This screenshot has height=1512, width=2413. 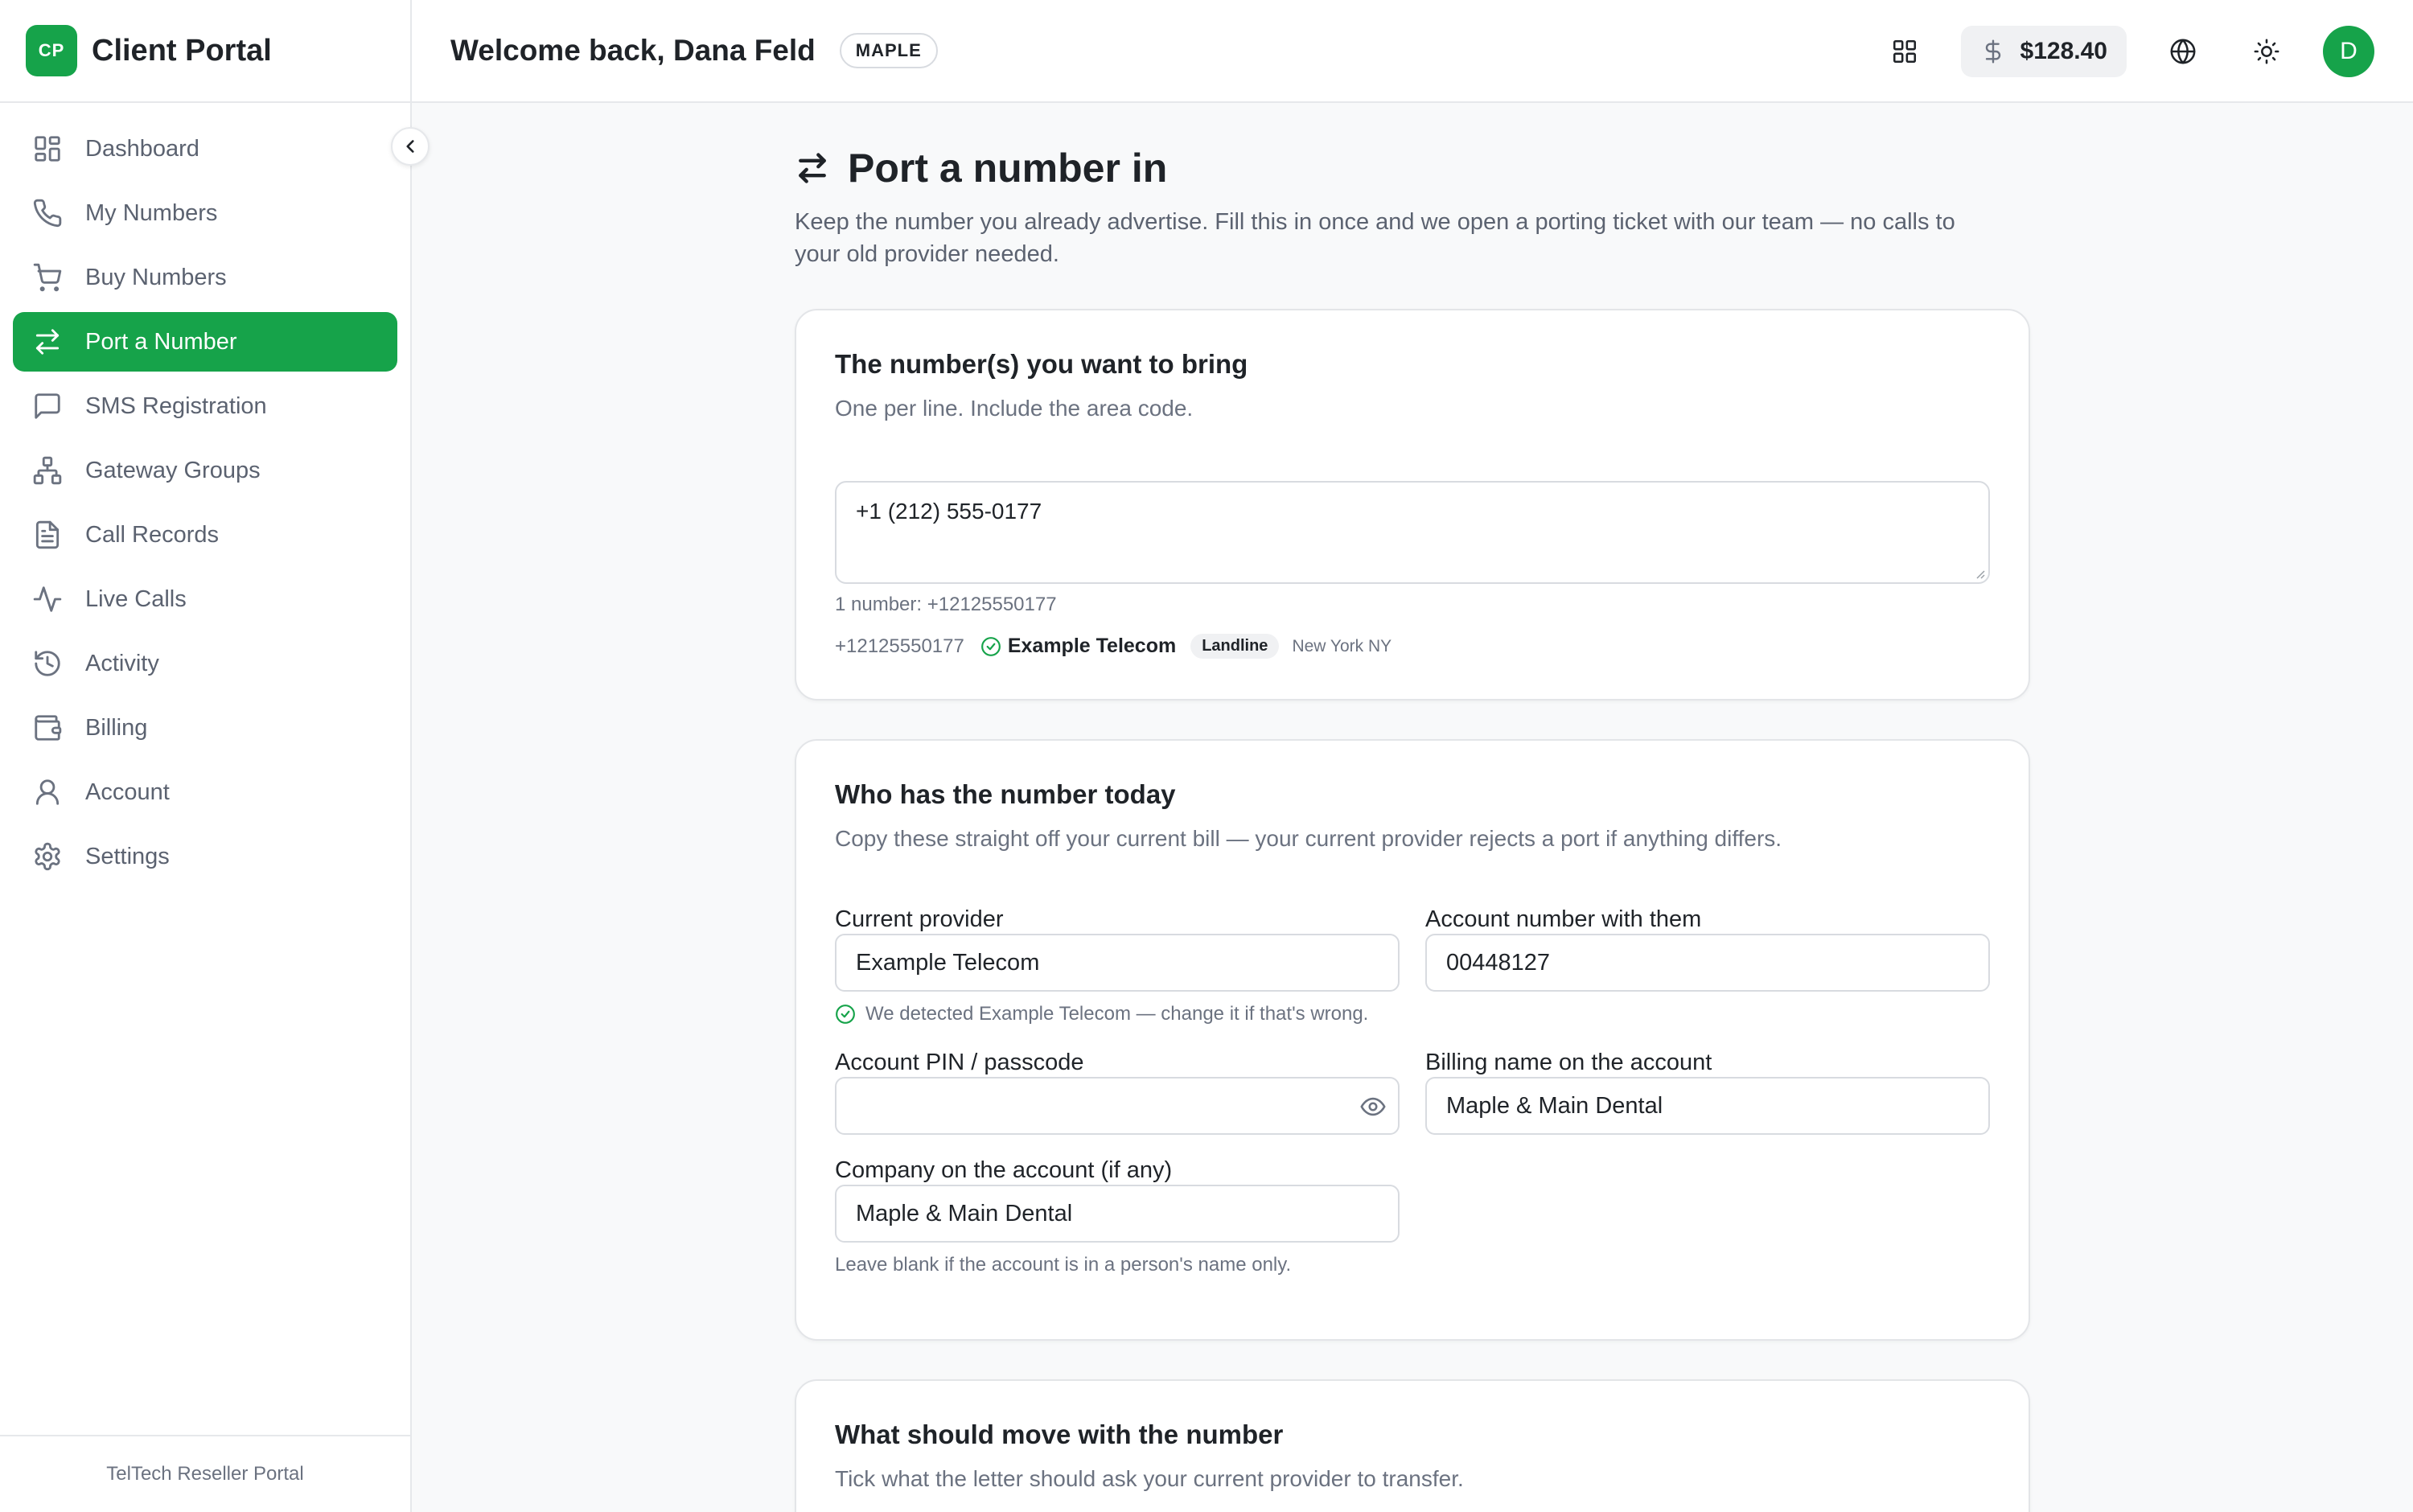 I want to click on document-icon, so click(x=47, y=535).